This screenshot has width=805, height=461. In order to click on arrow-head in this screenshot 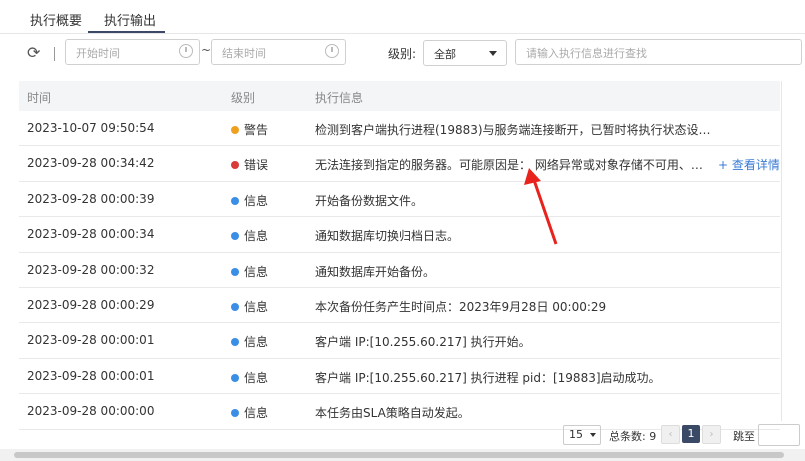, I will do `click(532, 176)`.